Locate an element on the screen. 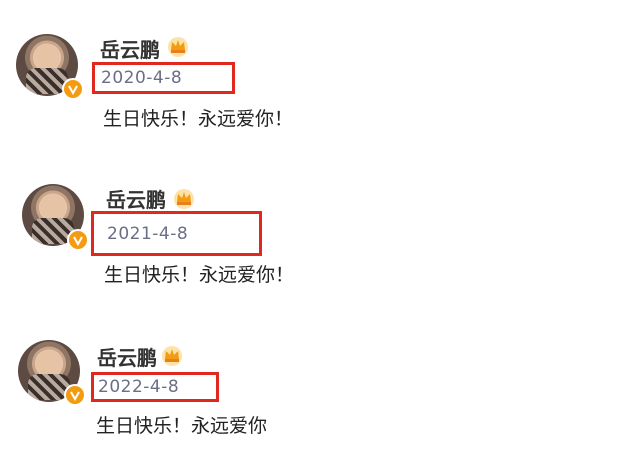 The image size is (640, 458). date-highlight-box: 2021-4-8 is located at coordinates (176, 233).